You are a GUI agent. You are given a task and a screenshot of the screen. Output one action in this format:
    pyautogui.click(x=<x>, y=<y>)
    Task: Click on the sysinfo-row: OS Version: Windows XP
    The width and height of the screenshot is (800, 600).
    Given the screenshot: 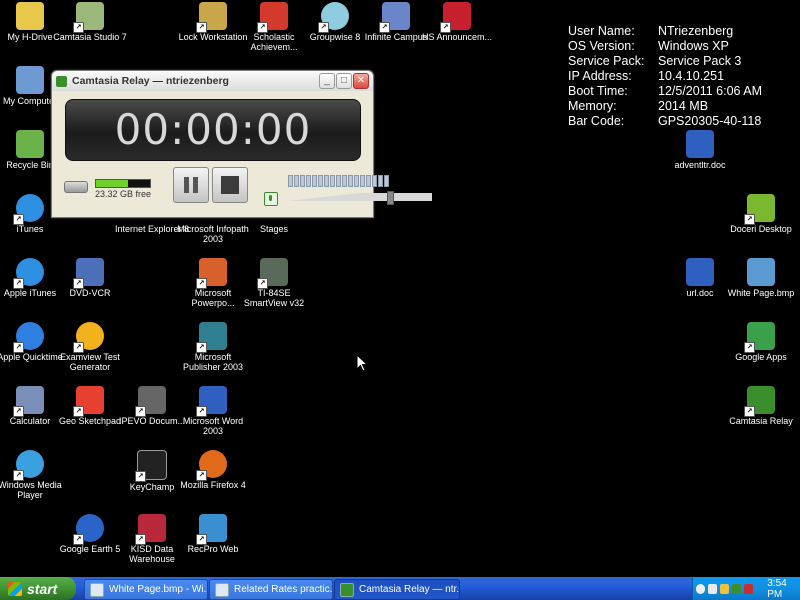 What is the action you would take?
    pyautogui.click(x=648, y=46)
    